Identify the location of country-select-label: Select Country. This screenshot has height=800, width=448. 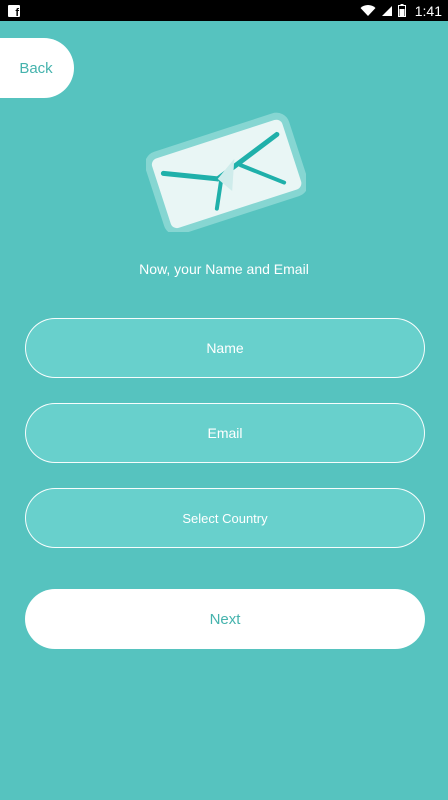
(225, 518).